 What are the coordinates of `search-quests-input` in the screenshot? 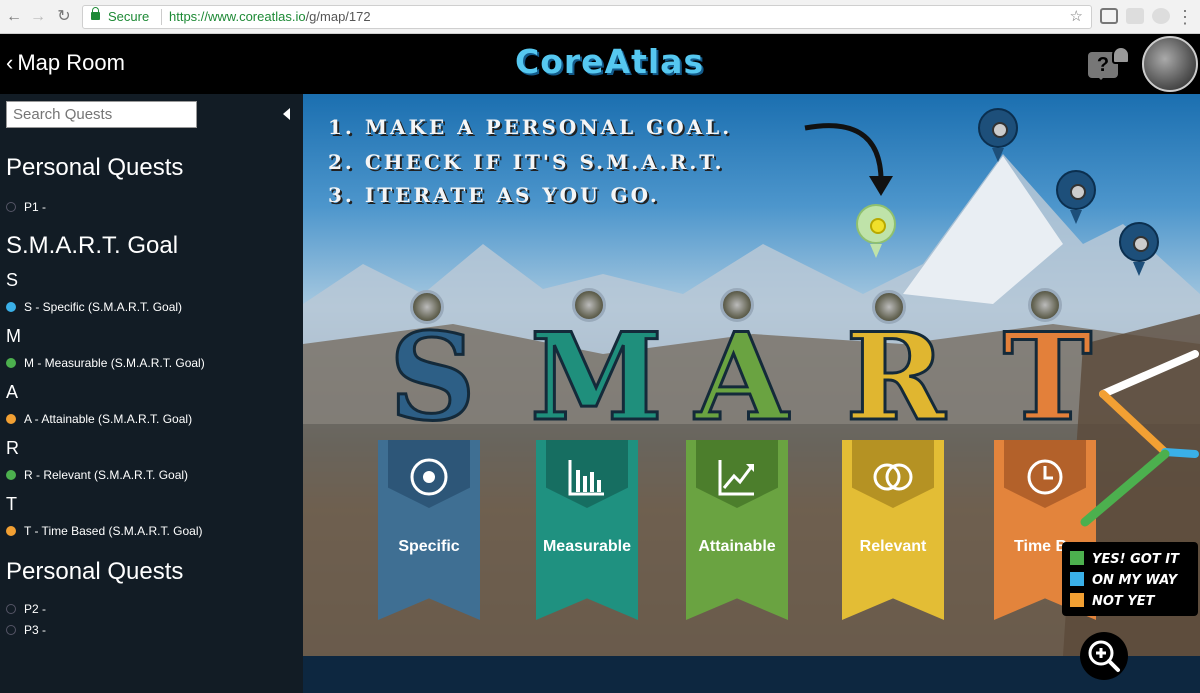 It's located at (101, 114).